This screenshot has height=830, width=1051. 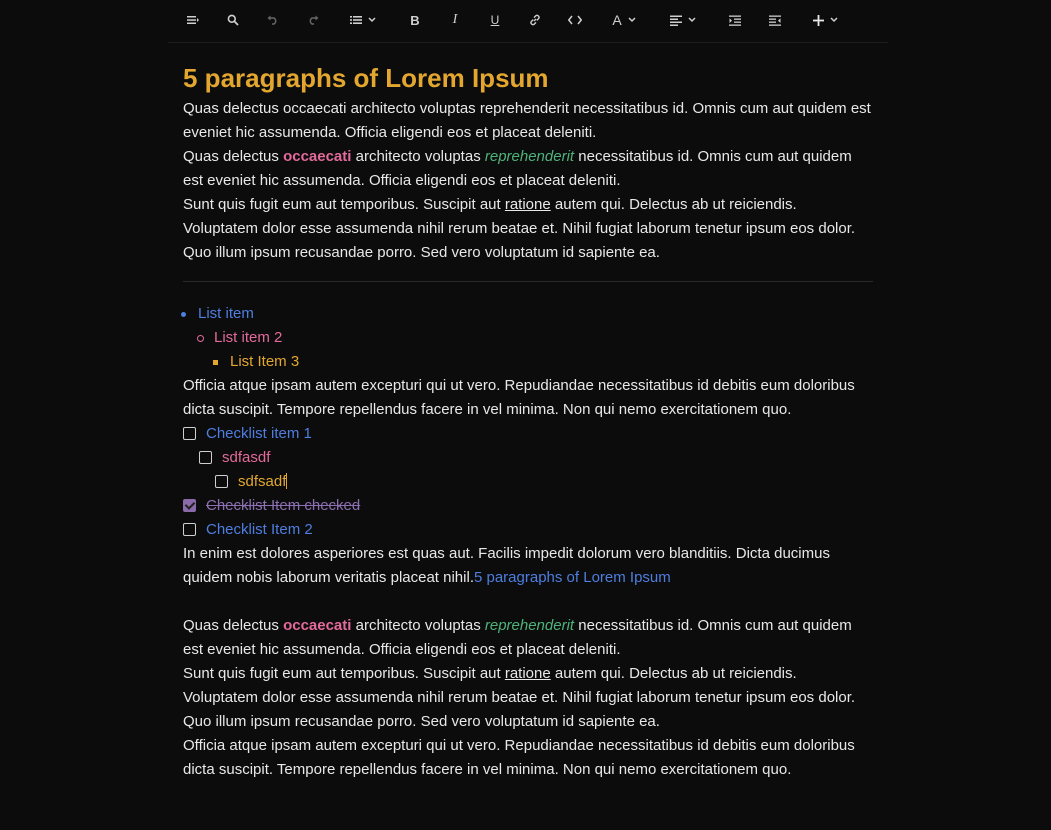 What do you see at coordinates (200, 338) in the screenshot?
I see `bullet-circle-icon` at bounding box center [200, 338].